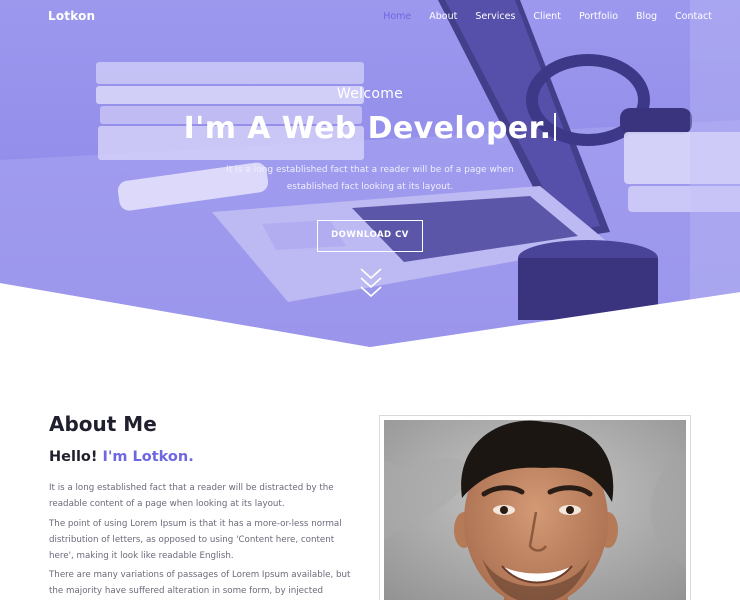 This screenshot has height=600, width=740. I want to click on about-heading-rest: Me, so click(136, 424).